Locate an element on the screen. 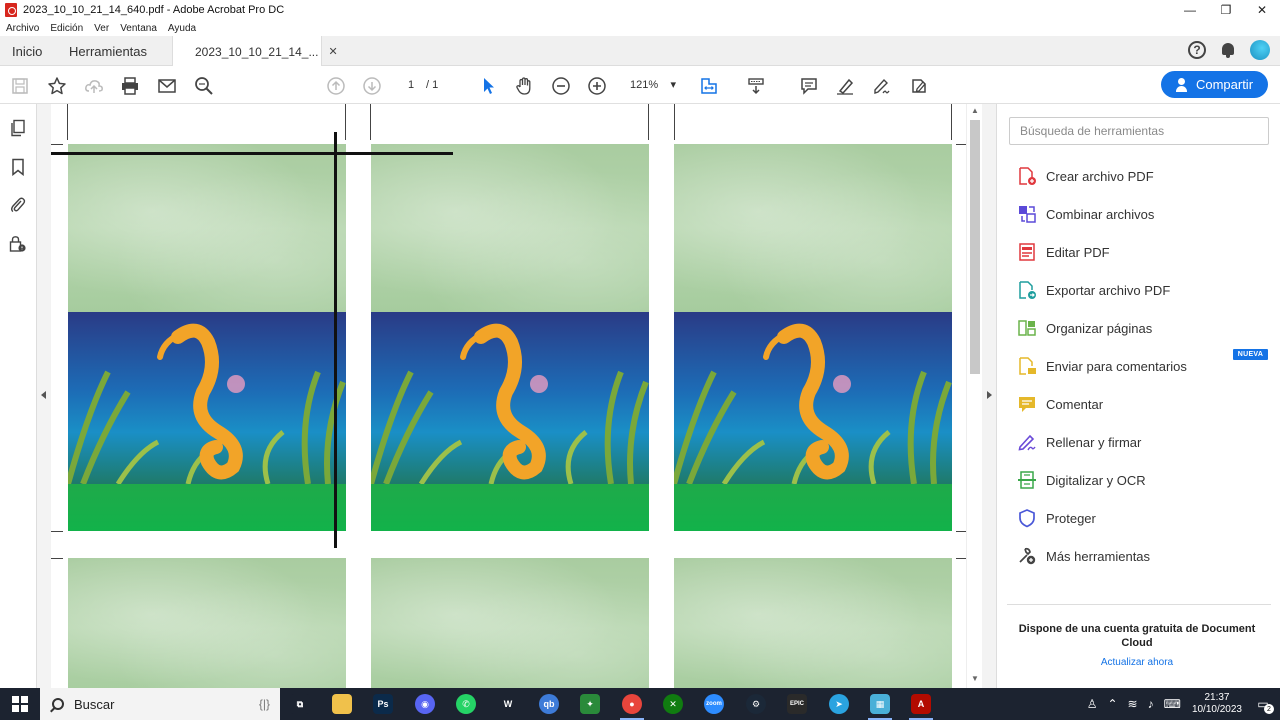  menu-archivo: Archivo is located at coordinates (22, 28).